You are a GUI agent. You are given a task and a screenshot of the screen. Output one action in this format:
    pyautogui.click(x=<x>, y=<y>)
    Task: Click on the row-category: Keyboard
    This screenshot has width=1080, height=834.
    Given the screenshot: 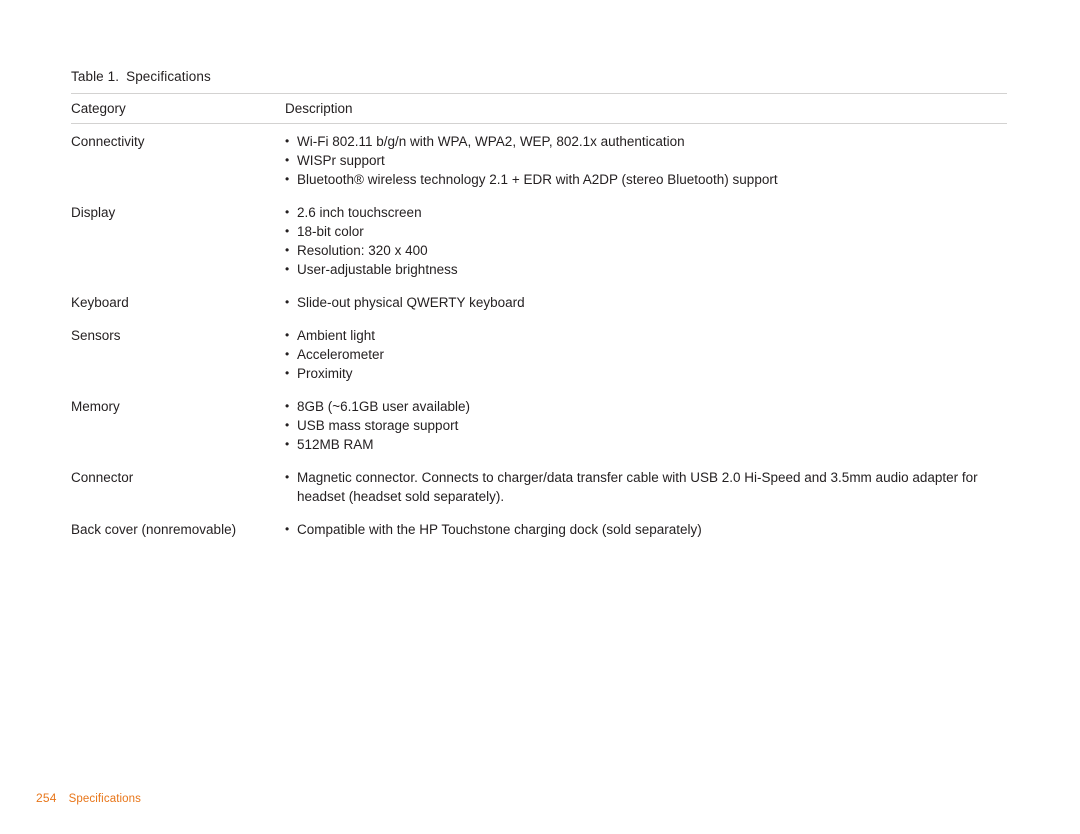 What is the action you would take?
    pyautogui.click(x=100, y=302)
    